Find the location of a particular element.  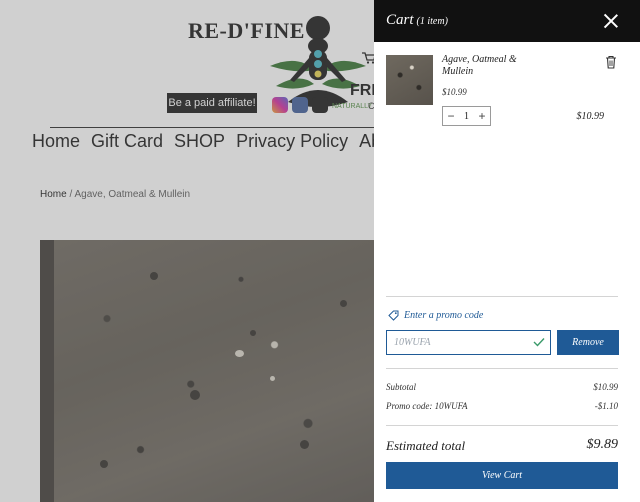

cart-title-text: Cart is located at coordinates (400, 20).